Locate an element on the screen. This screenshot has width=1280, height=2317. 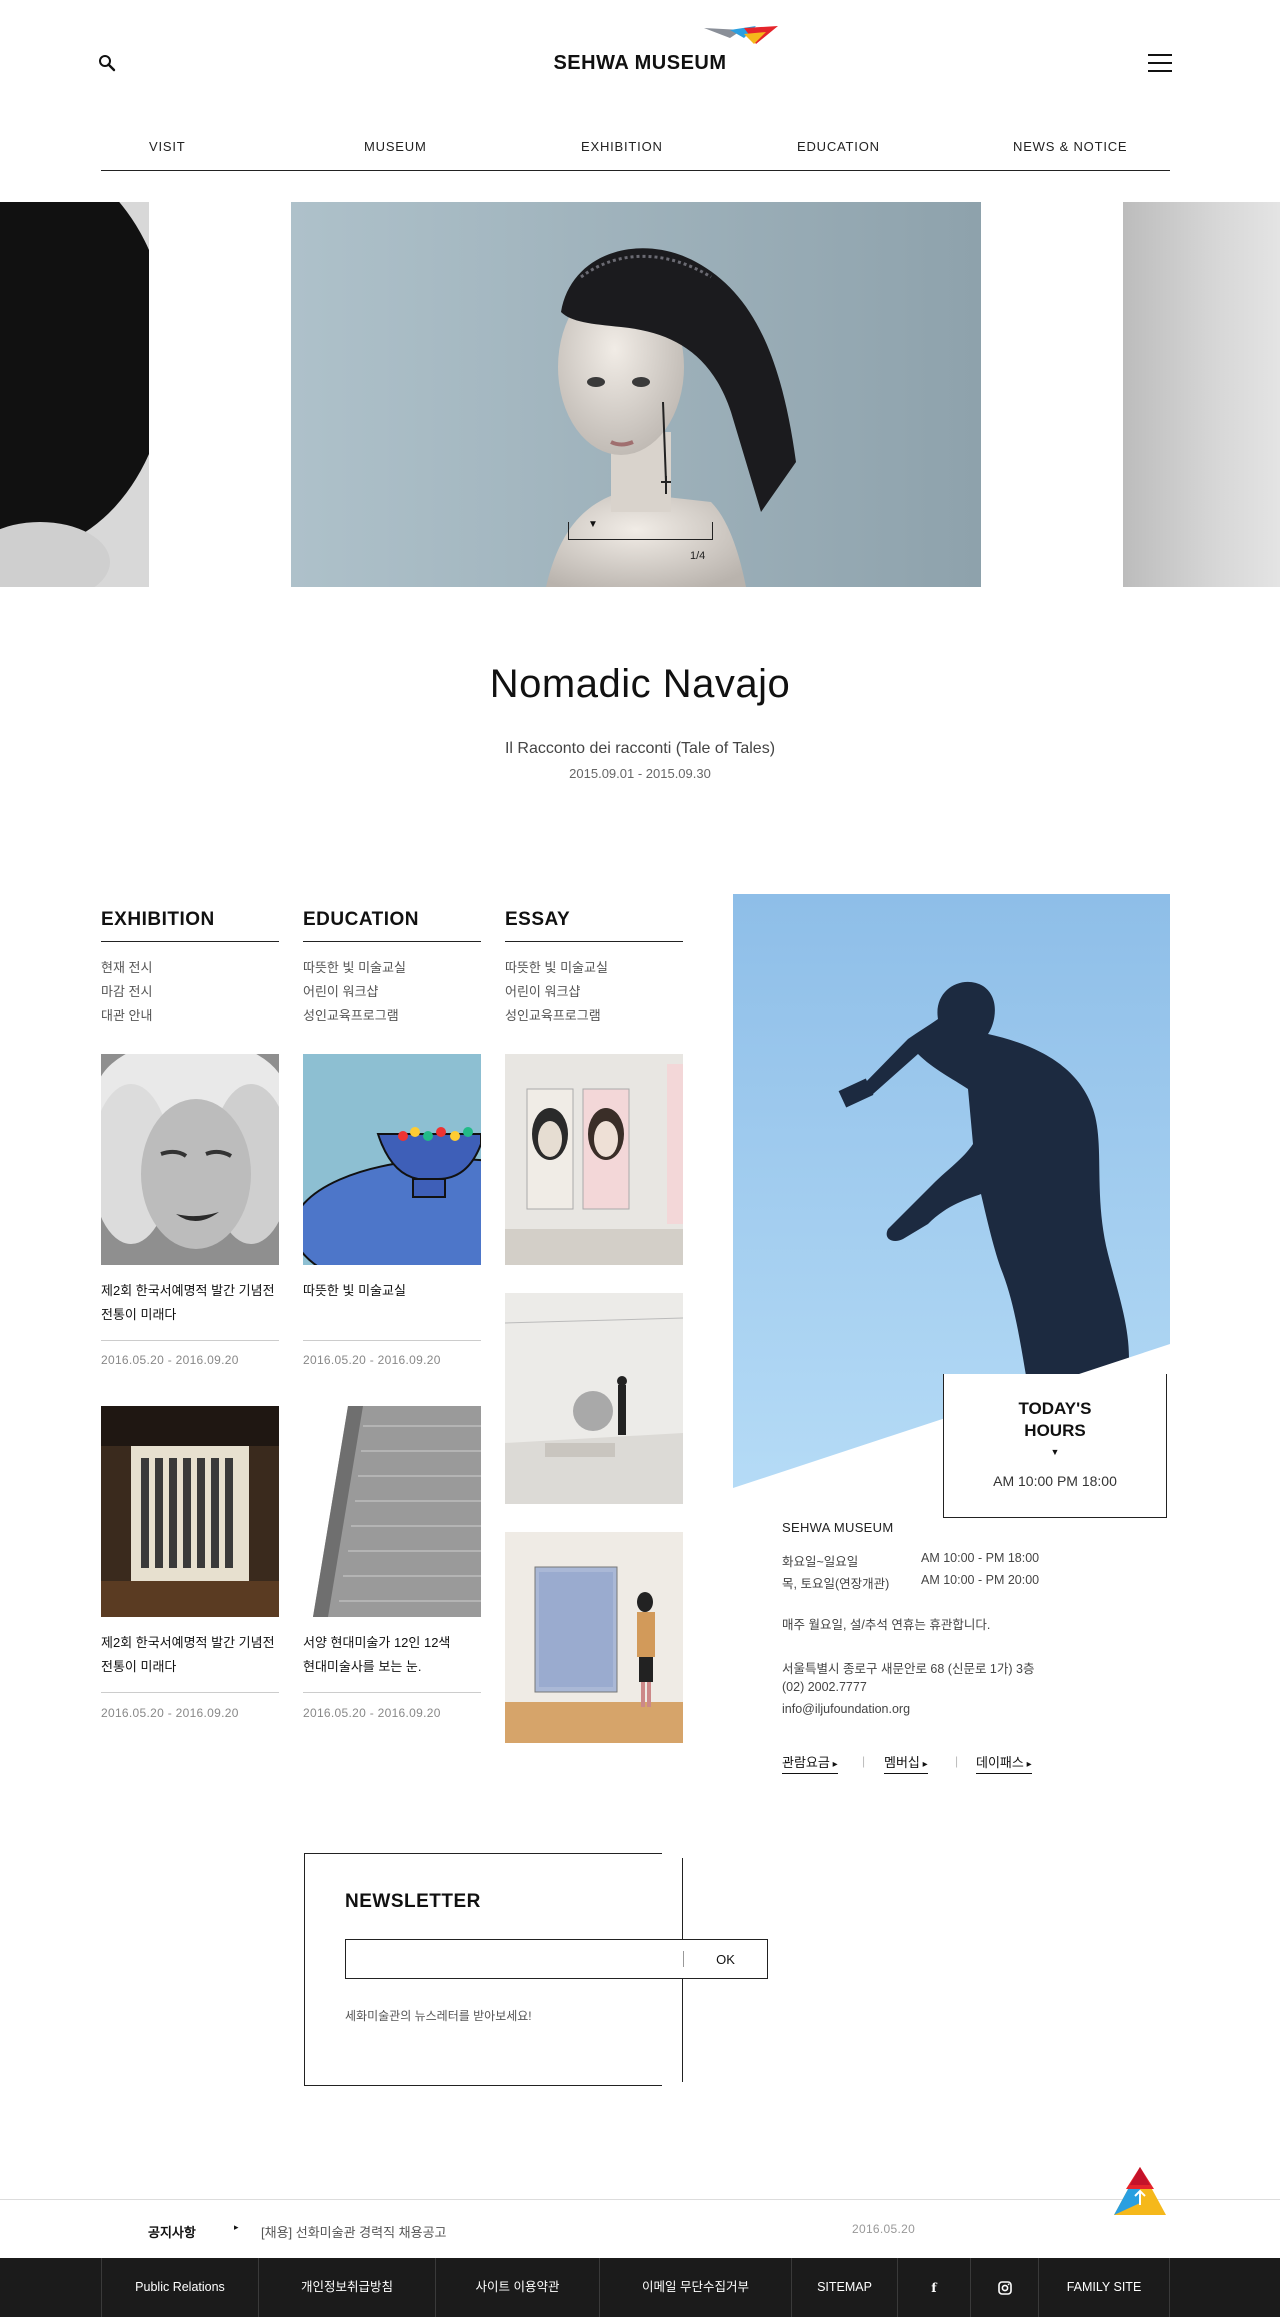
museum-name: SEHWA MUSEUM is located at coordinates (838, 1527).